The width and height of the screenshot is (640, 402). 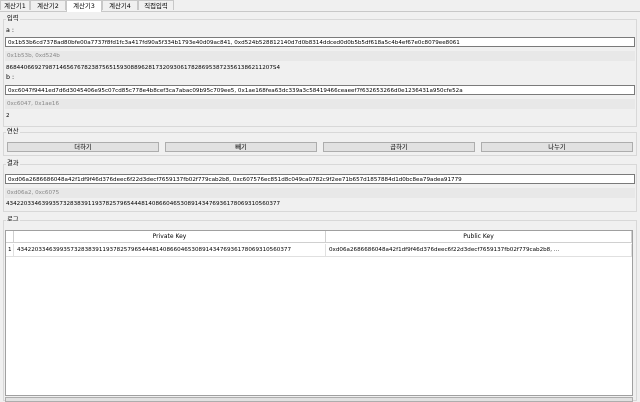 What do you see at coordinates (479, 237) in the screenshot?
I see `column-header-public-key: Public Key` at bounding box center [479, 237].